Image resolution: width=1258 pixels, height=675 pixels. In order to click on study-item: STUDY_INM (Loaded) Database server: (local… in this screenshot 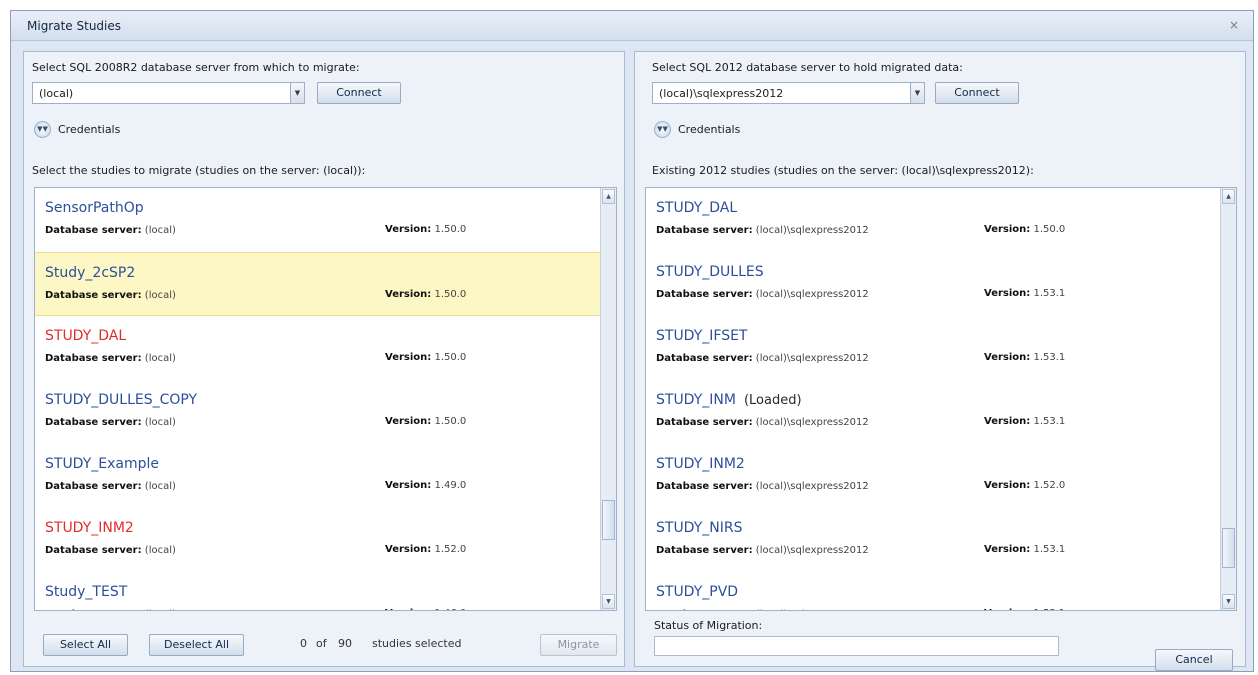, I will do `click(933, 412)`.